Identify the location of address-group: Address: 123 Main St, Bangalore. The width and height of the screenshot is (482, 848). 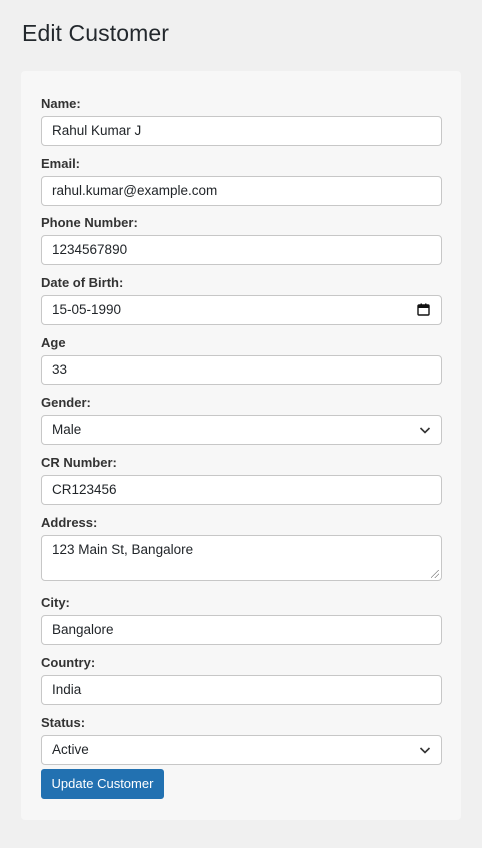
(241, 547).